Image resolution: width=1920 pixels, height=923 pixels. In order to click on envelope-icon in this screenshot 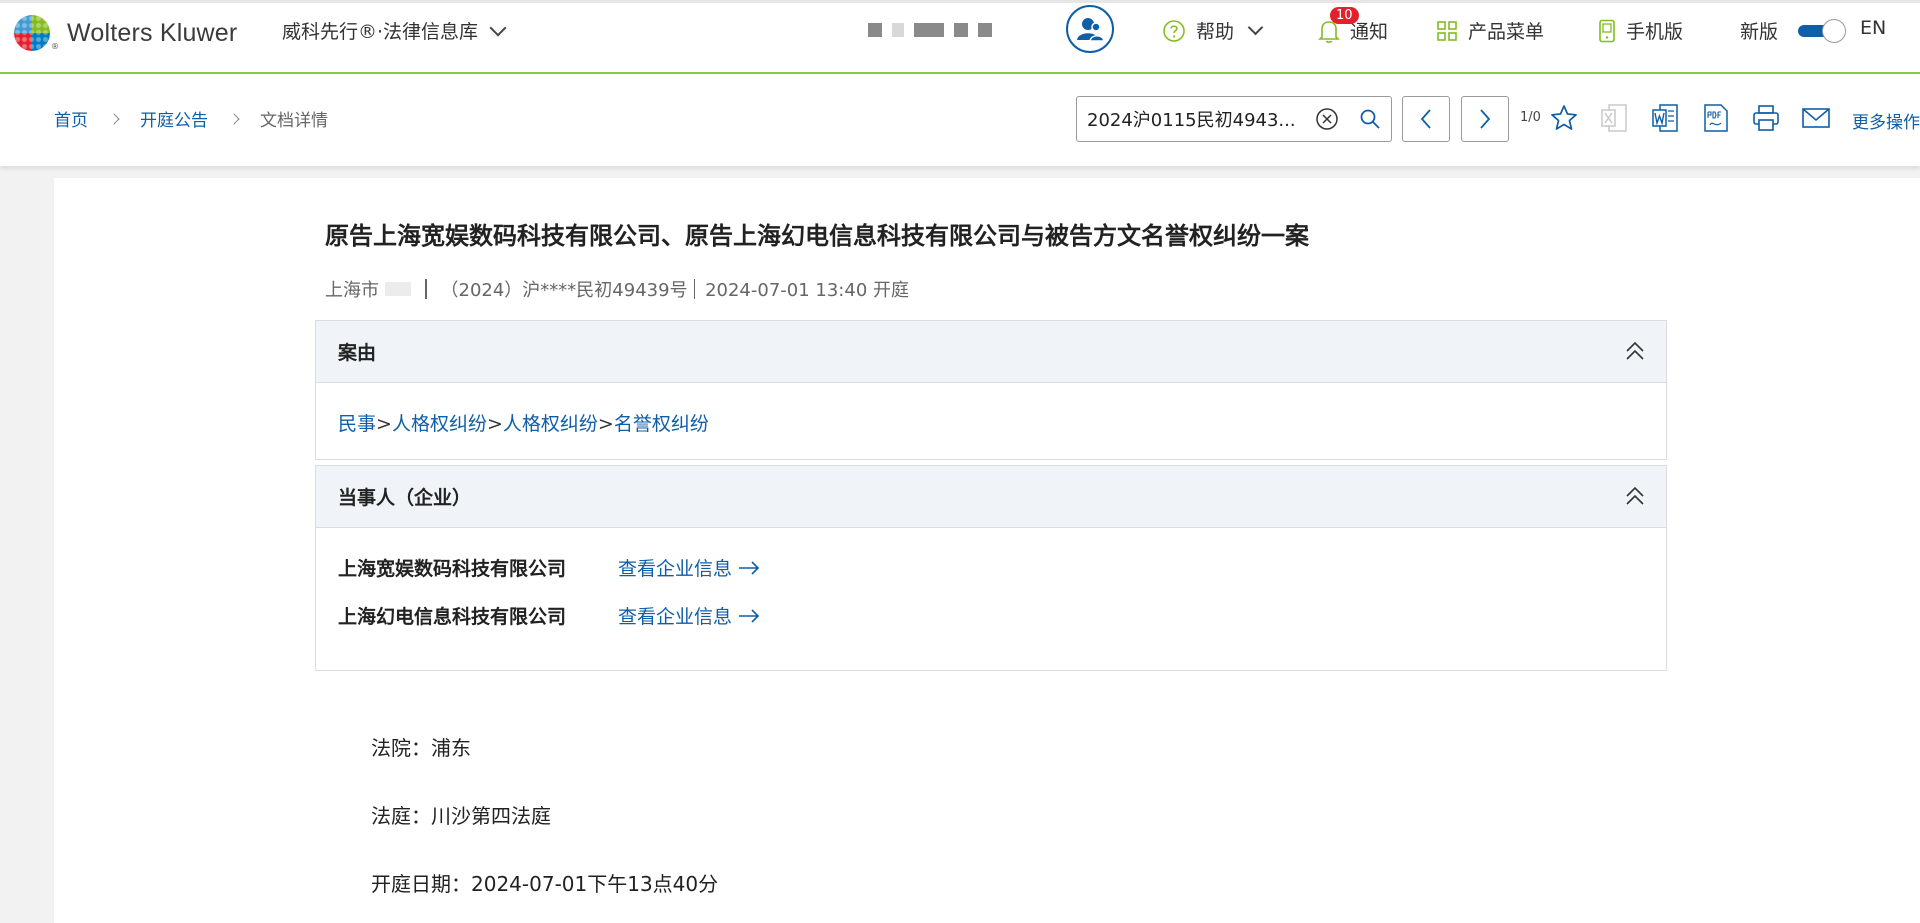, I will do `click(1816, 118)`.